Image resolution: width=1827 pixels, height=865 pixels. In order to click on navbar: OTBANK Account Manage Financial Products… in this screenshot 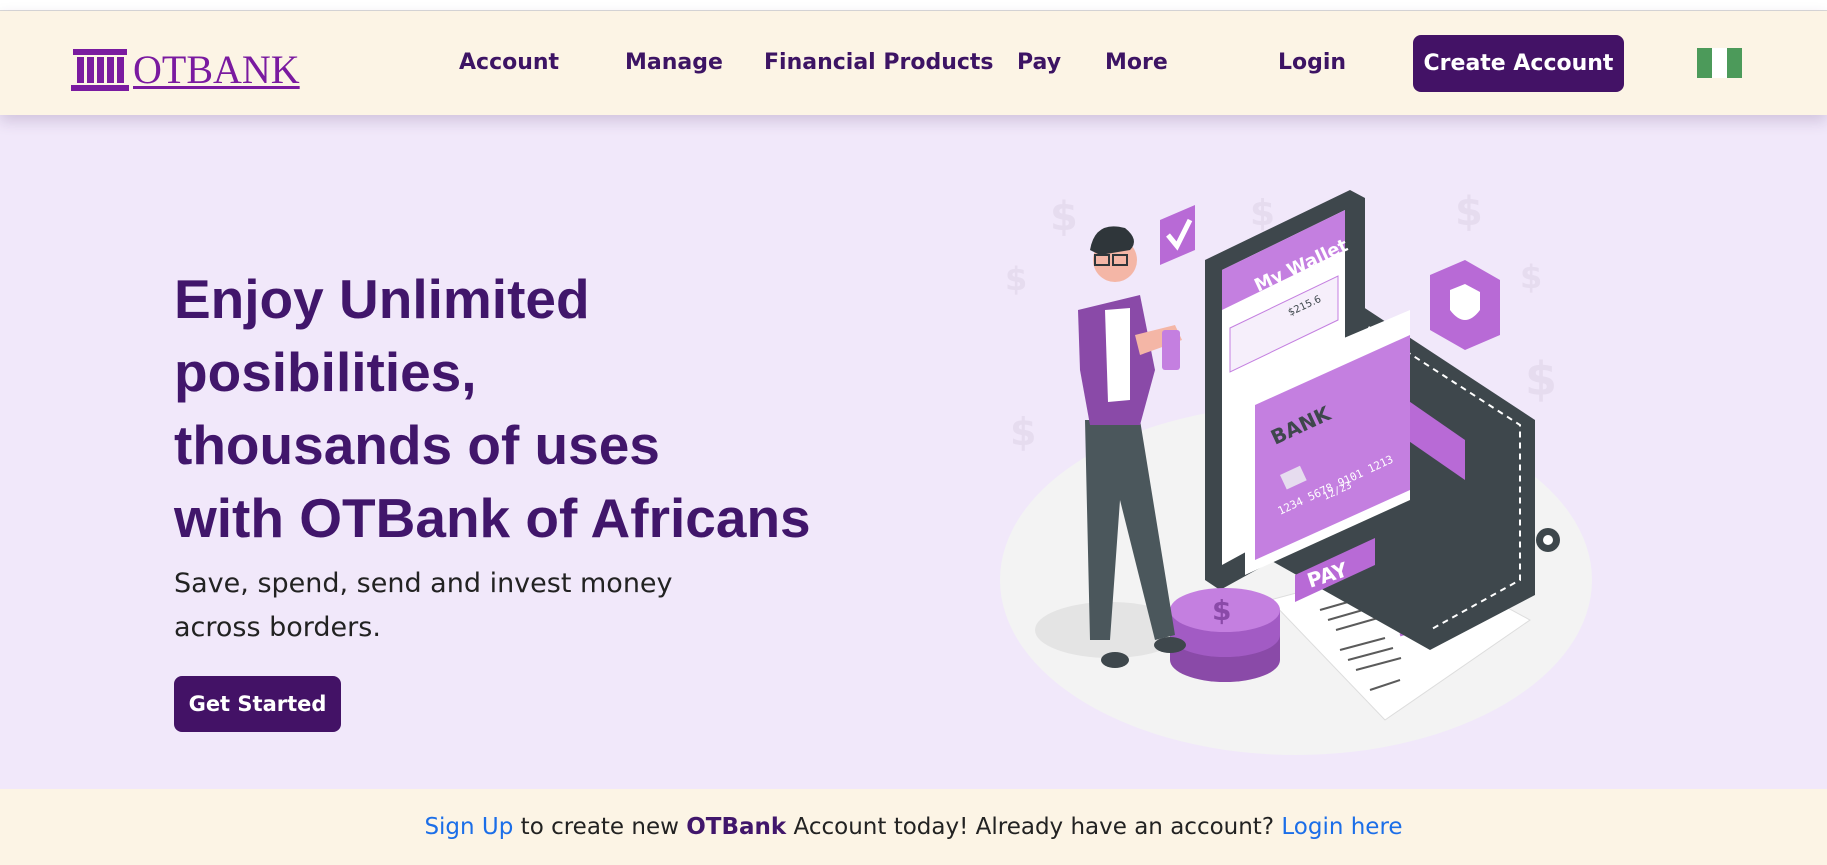, I will do `click(913, 63)`.